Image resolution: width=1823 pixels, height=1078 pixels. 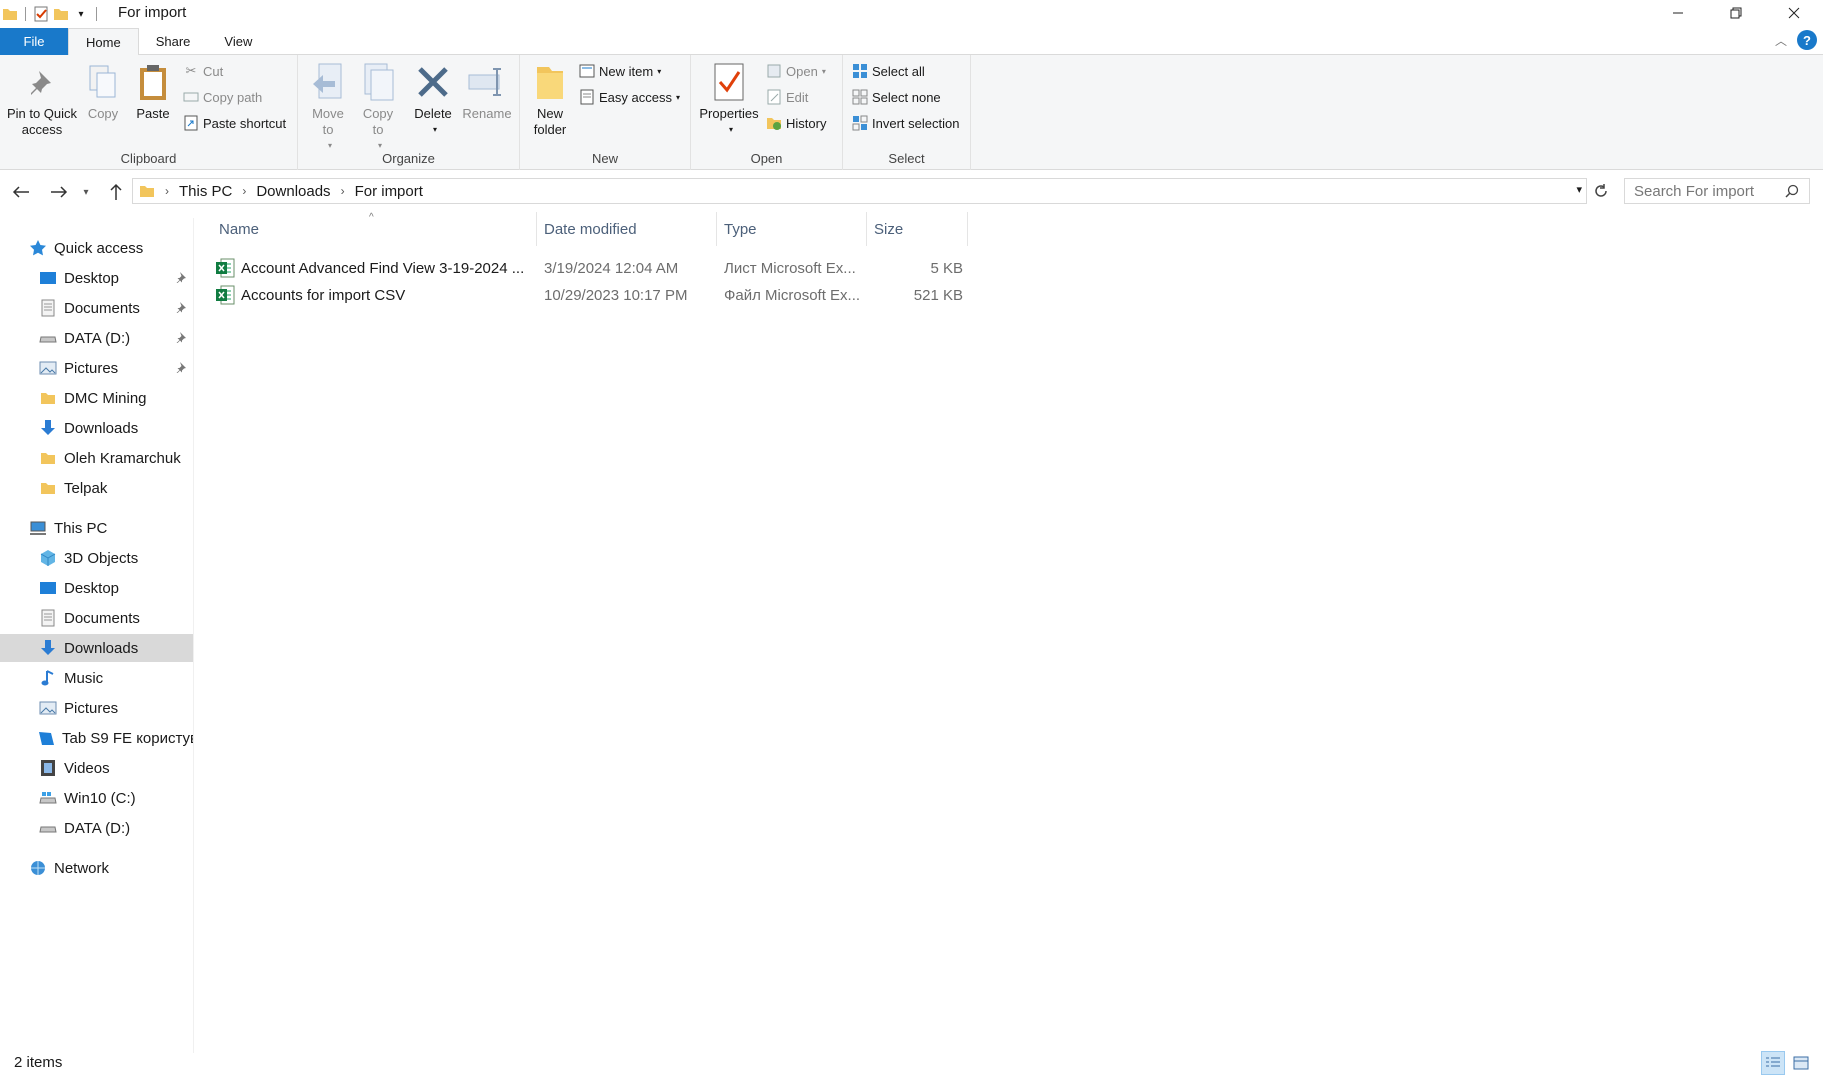 I want to click on nav-pc-3d-objects: 3D Objects, so click(x=96, y=558).